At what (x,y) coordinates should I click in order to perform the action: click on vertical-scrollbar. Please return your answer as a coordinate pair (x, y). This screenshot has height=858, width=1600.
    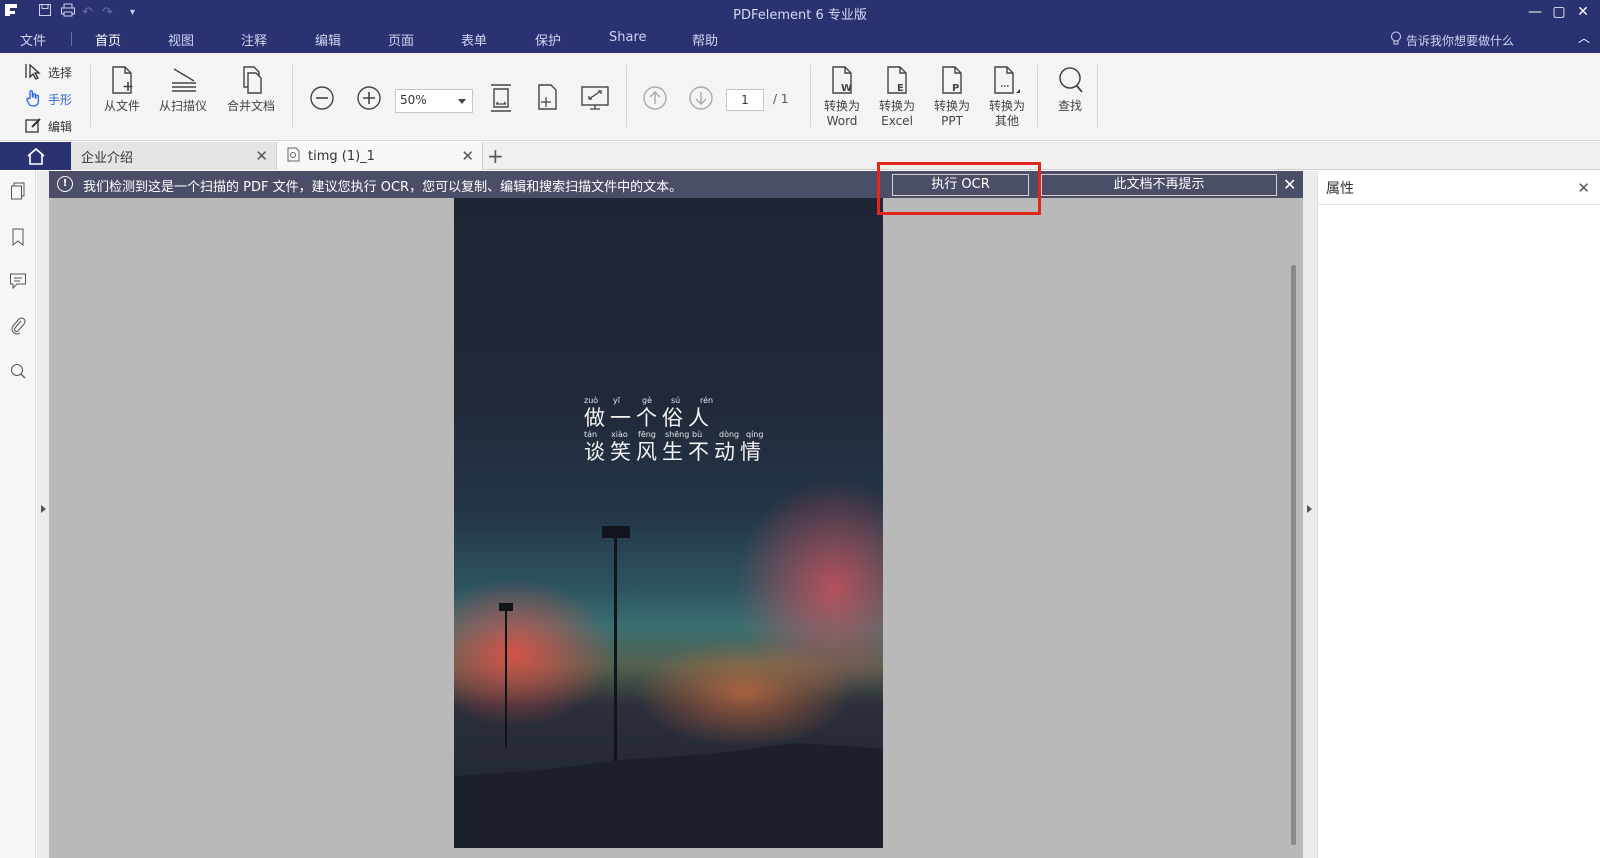
    Looking at the image, I should click on (1293, 555).